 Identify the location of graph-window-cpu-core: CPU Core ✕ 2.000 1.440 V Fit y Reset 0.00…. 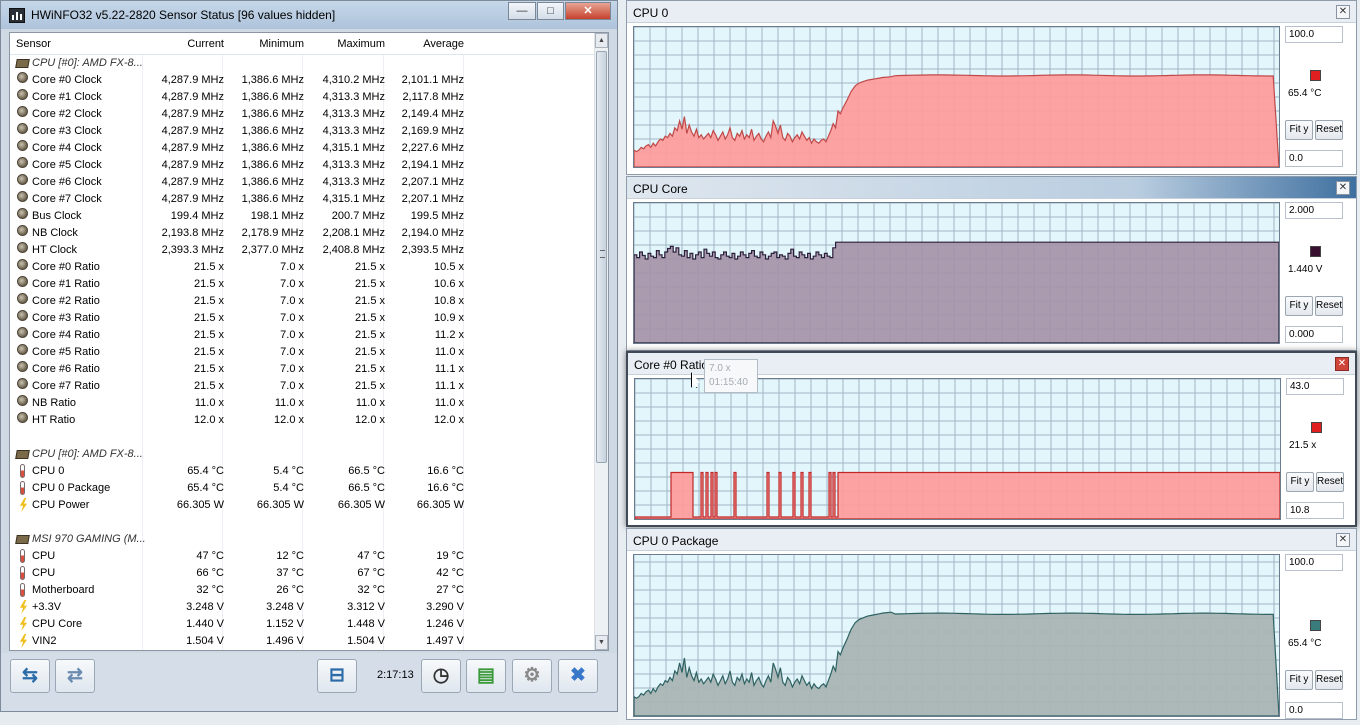
(991, 263).